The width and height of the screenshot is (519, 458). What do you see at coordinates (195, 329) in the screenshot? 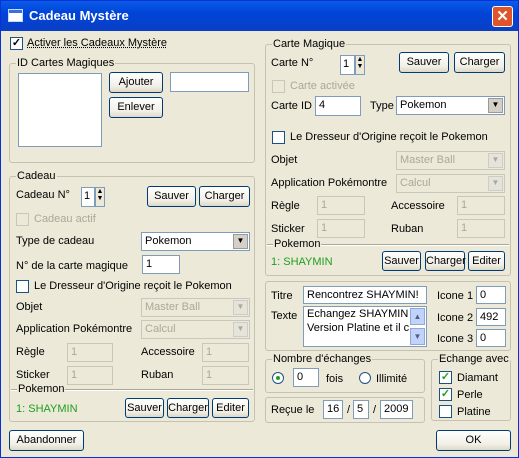
I see `cadeau-app-select: Calcul ▼` at bounding box center [195, 329].